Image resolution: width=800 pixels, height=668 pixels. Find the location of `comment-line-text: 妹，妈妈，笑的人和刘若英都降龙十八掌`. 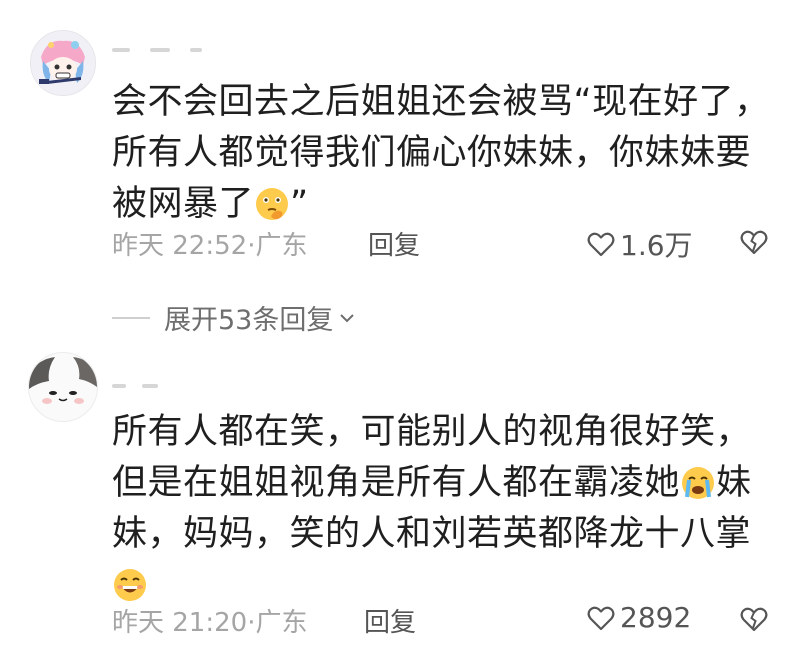

comment-line-text: 妹，妈妈，笑的人和刘若英都降龙十八掌 is located at coordinates (432, 534).